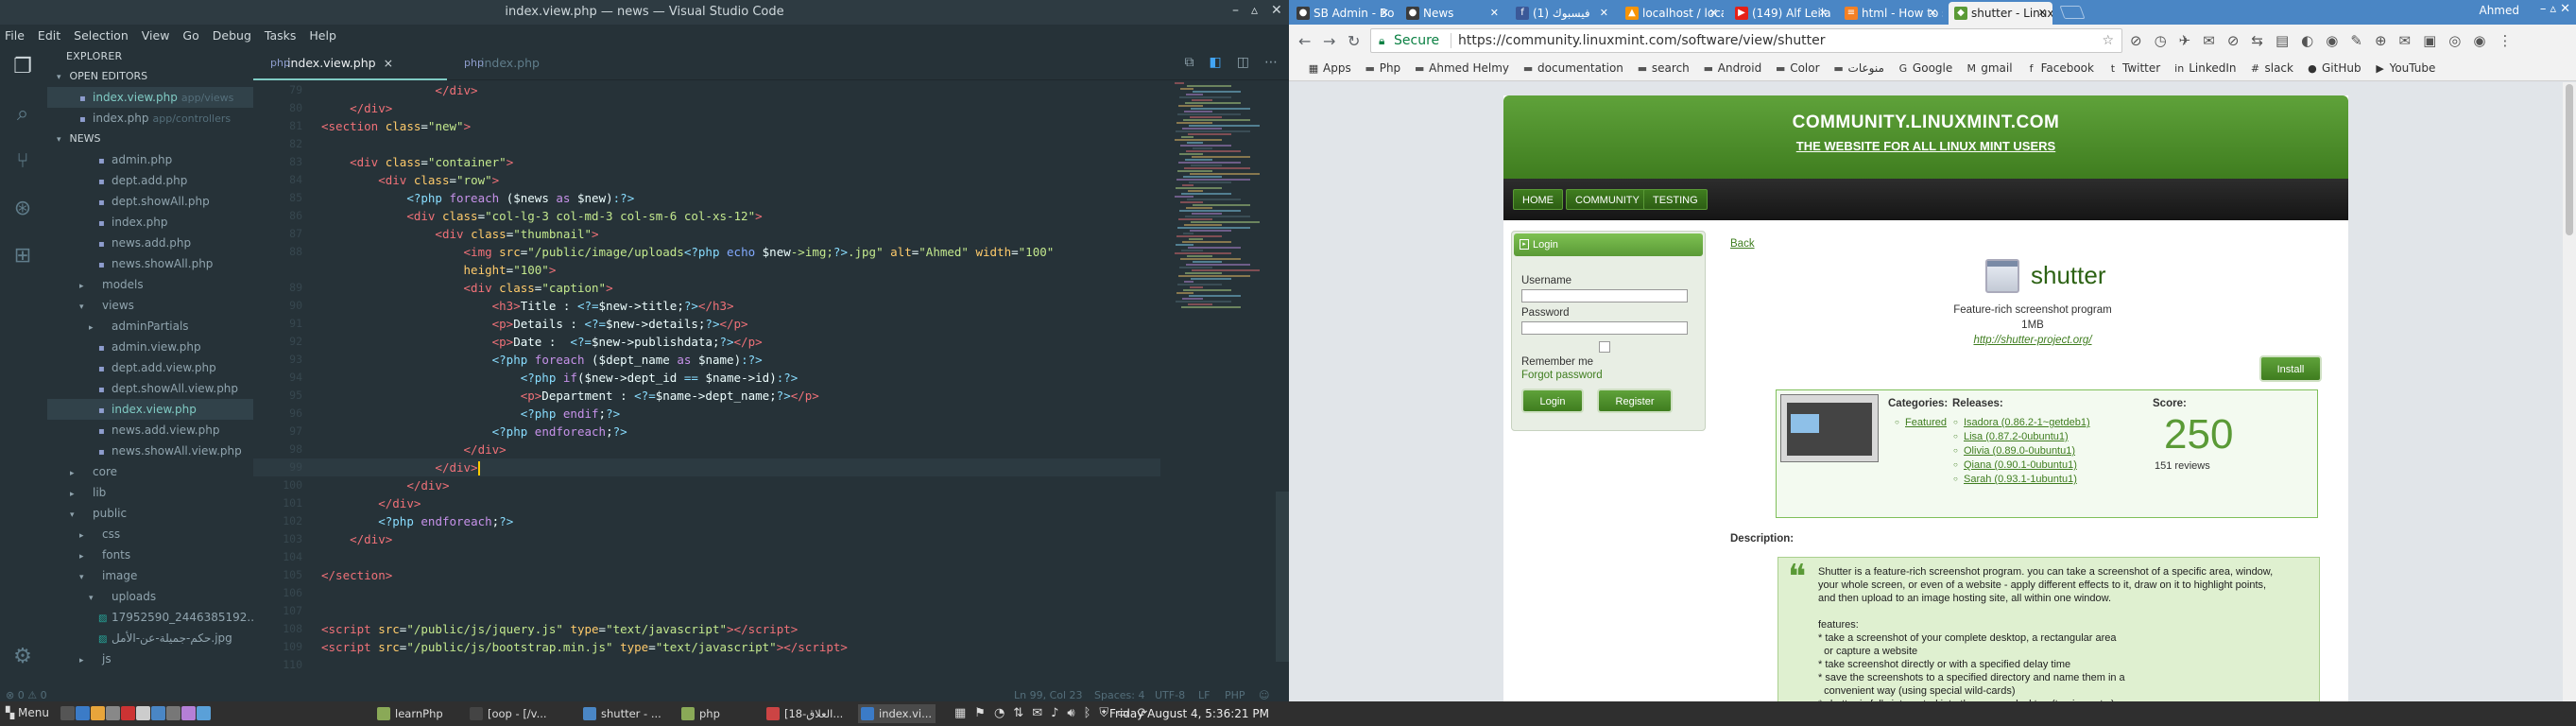  Describe the element at coordinates (143, 713) in the screenshot. I see `terminal-launcher-icon` at that location.